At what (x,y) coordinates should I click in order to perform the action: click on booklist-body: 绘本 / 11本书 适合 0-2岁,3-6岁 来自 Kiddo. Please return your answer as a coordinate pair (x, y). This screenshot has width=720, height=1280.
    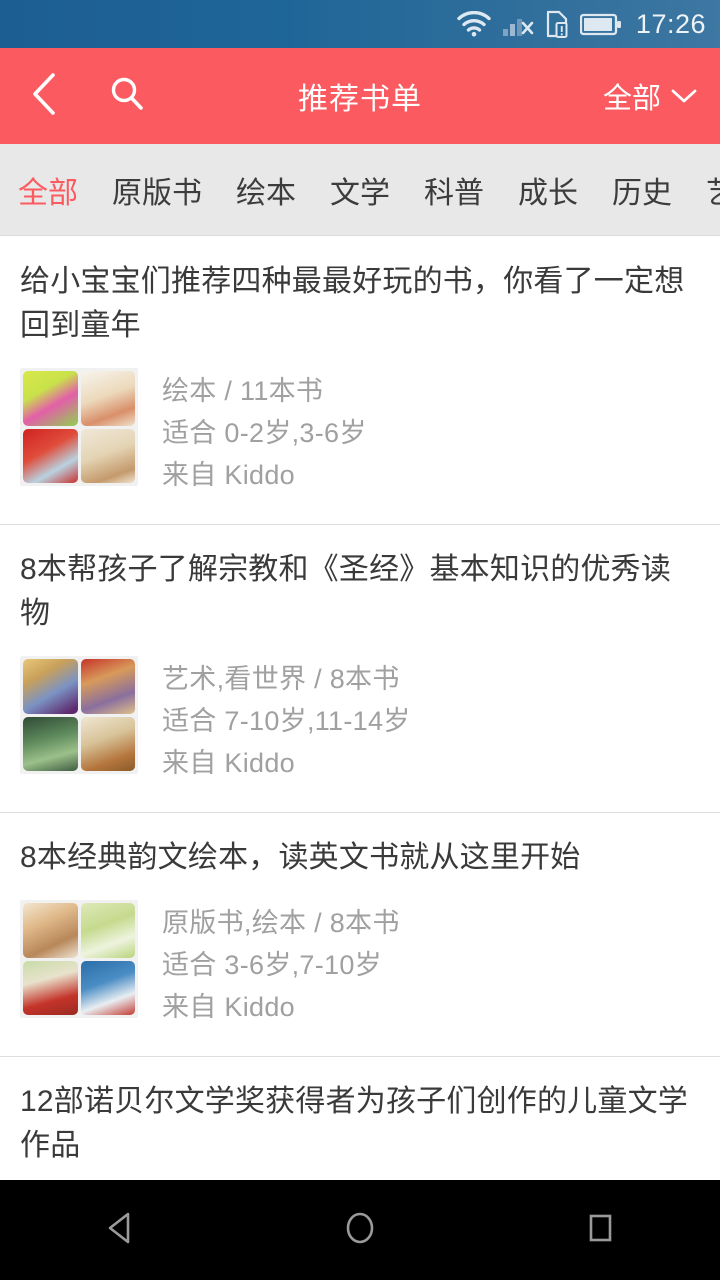
    Looking at the image, I should click on (360, 436).